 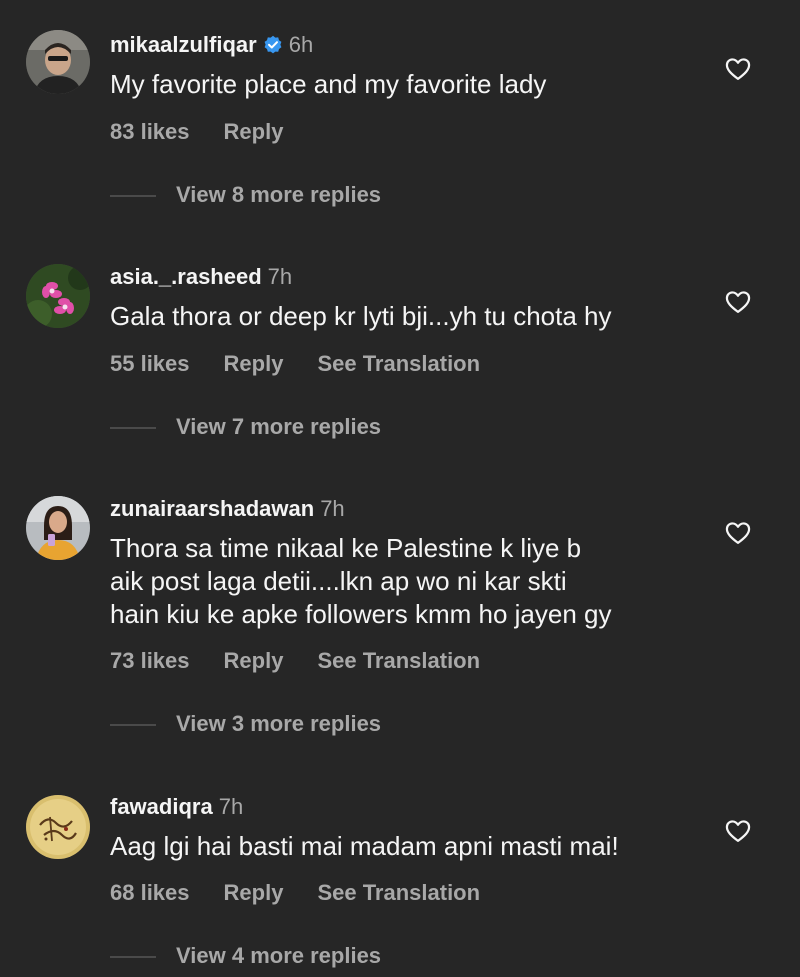 I want to click on username: mikaalzulfiqar, so click(x=183, y=44).